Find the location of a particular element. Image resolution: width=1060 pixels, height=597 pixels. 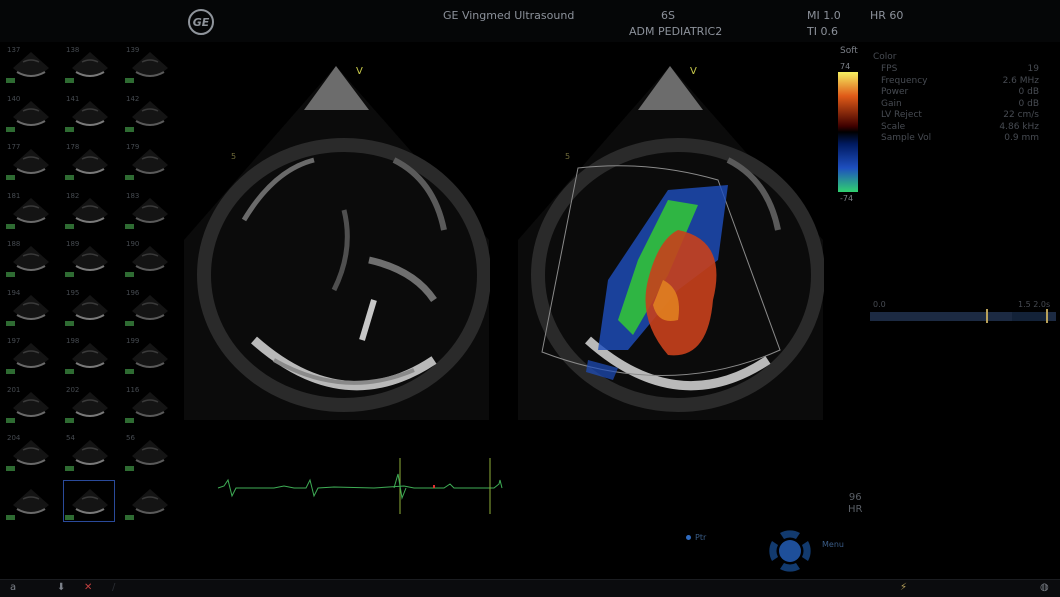

vendor-title: GE Vingmed Ultrasound is located at coordinates (509, 15).